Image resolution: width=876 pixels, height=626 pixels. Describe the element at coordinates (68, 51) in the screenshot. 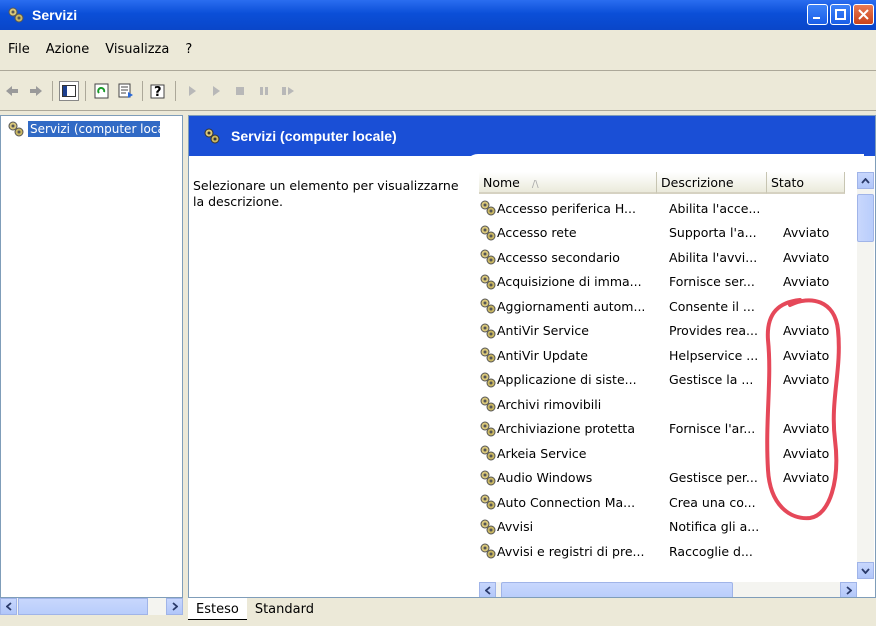

I see `menu-azione: Azione` at that location.